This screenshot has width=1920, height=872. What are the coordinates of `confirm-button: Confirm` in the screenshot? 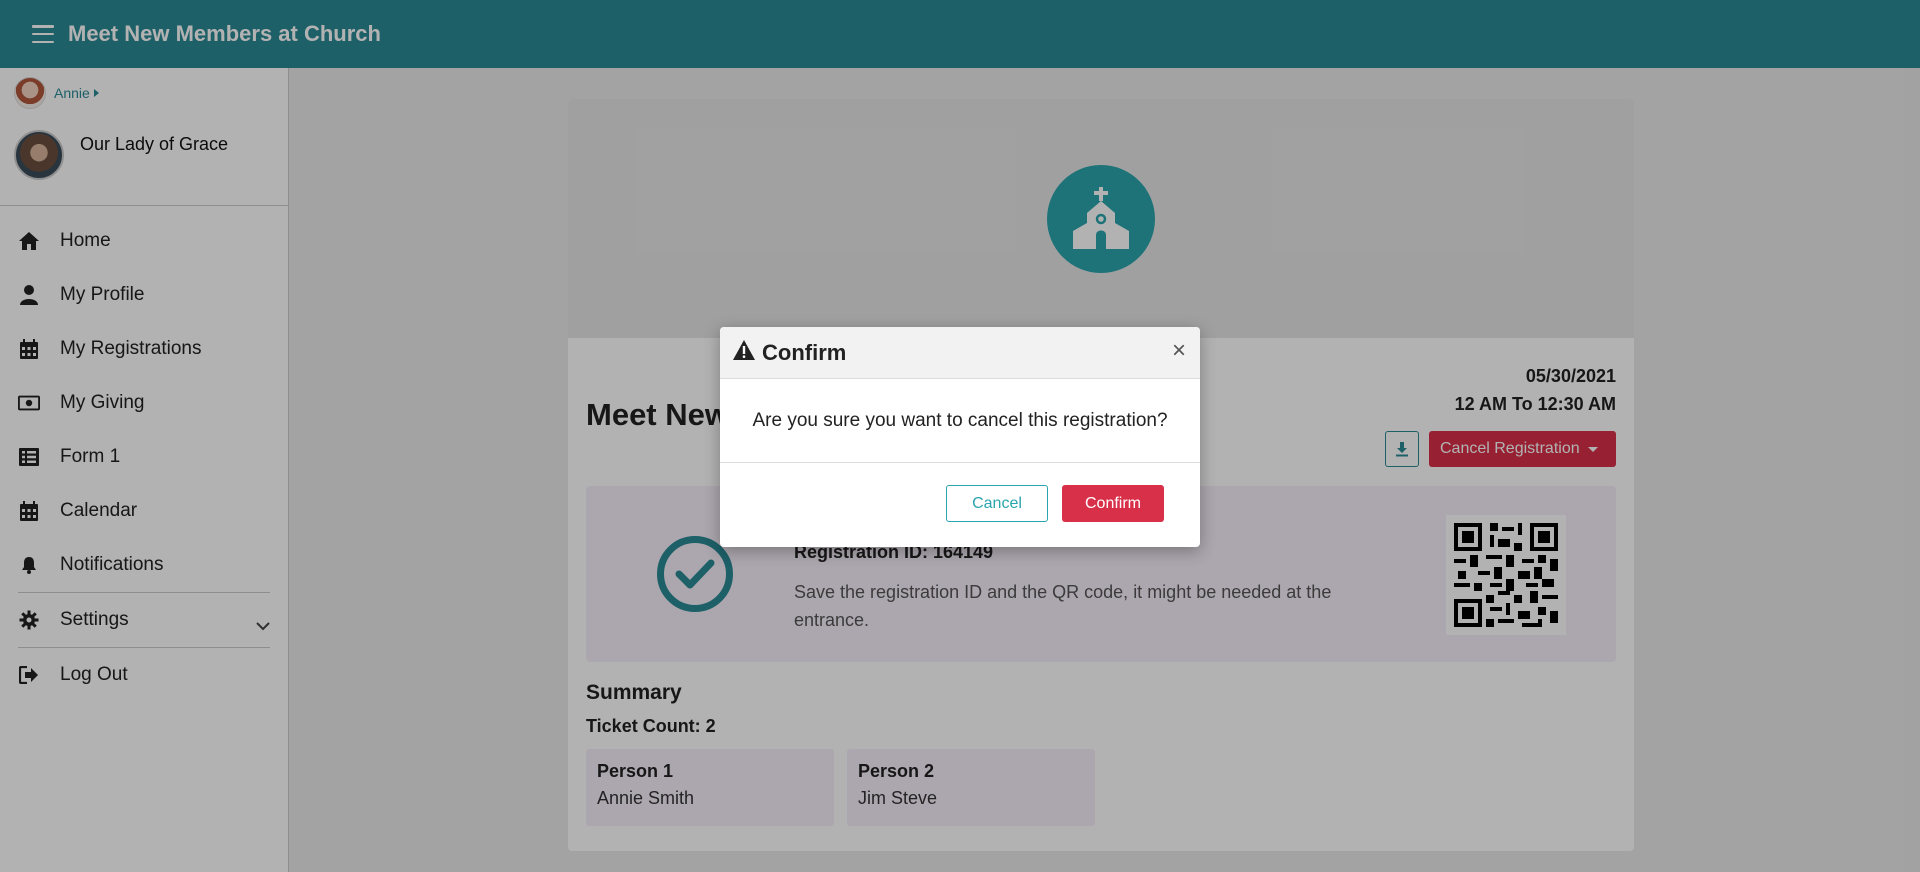 It's located at (1113, 503).